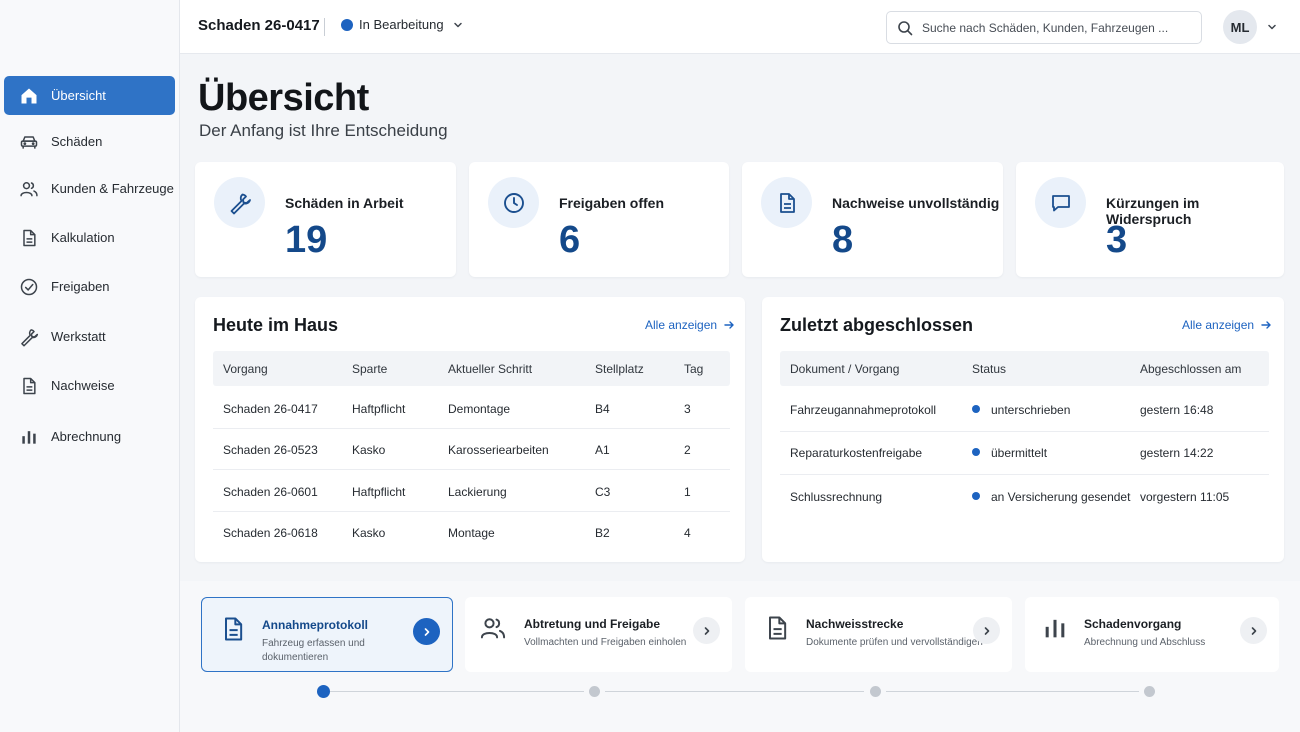 Image resolution: width=1300 pixels, height=732 pixels. I want to click on table-cell: vorgestern 11:05, so click(1185, 497).